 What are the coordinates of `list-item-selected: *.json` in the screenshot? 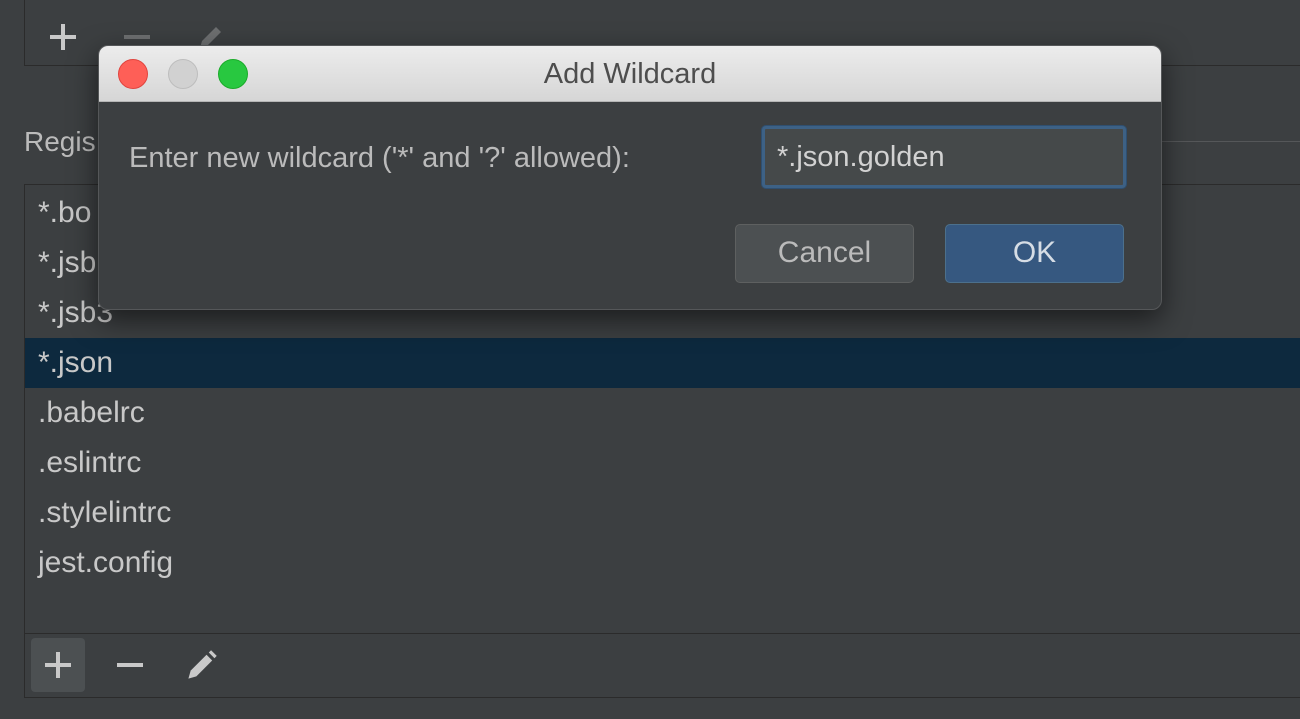 It's located at (662, 363).